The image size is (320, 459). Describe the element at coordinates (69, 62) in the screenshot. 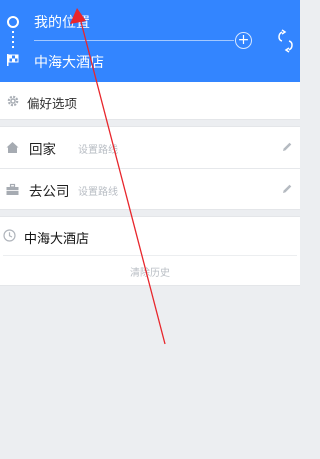

I see `destination-field: 中海大酒店` at that location.